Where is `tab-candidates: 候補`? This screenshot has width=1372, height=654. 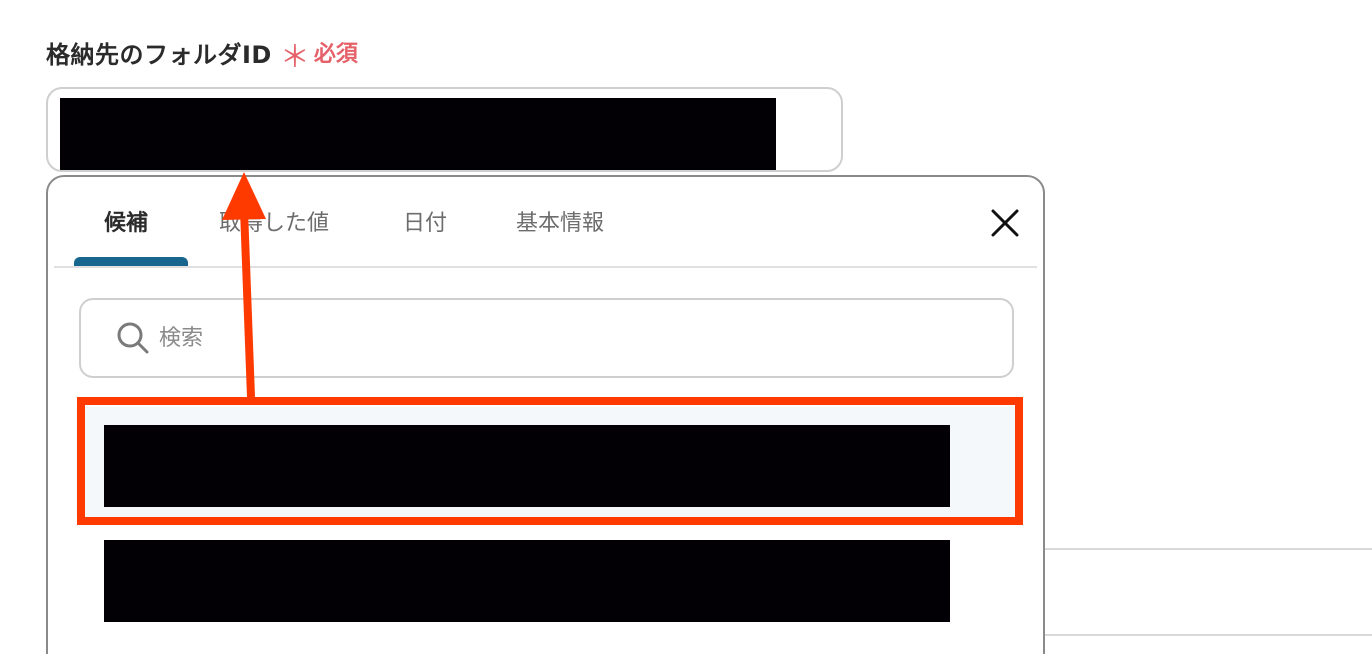
tab-candidates: 候補 is located at coordinates (126, 223).